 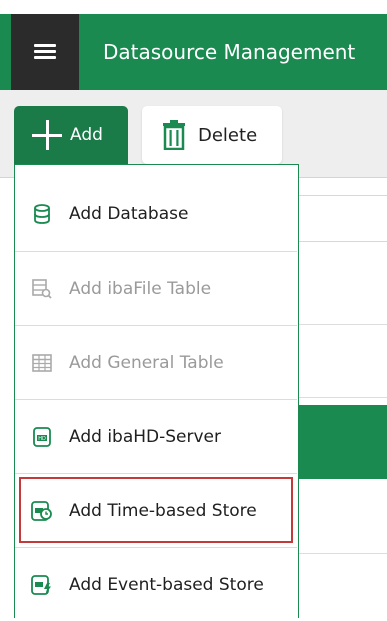 I want to click on database-icon, so click(x=42, y=214).